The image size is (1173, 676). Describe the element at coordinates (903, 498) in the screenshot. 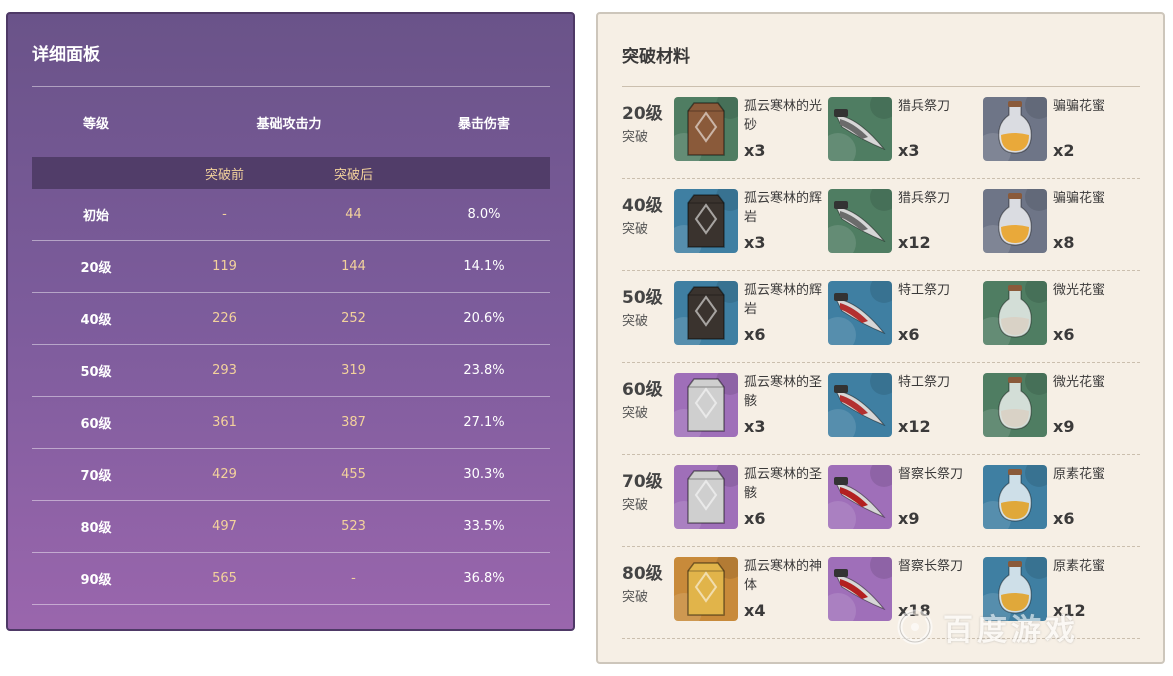

I see `material-item: 督察长祭刀 x9` at that location.